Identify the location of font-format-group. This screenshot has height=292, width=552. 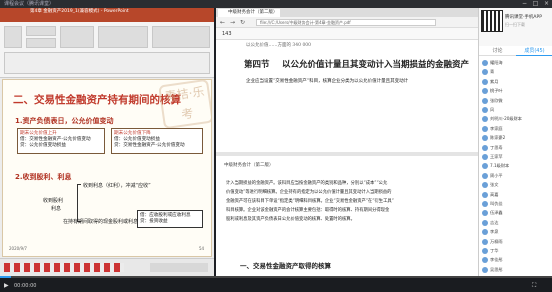
(41, 43).